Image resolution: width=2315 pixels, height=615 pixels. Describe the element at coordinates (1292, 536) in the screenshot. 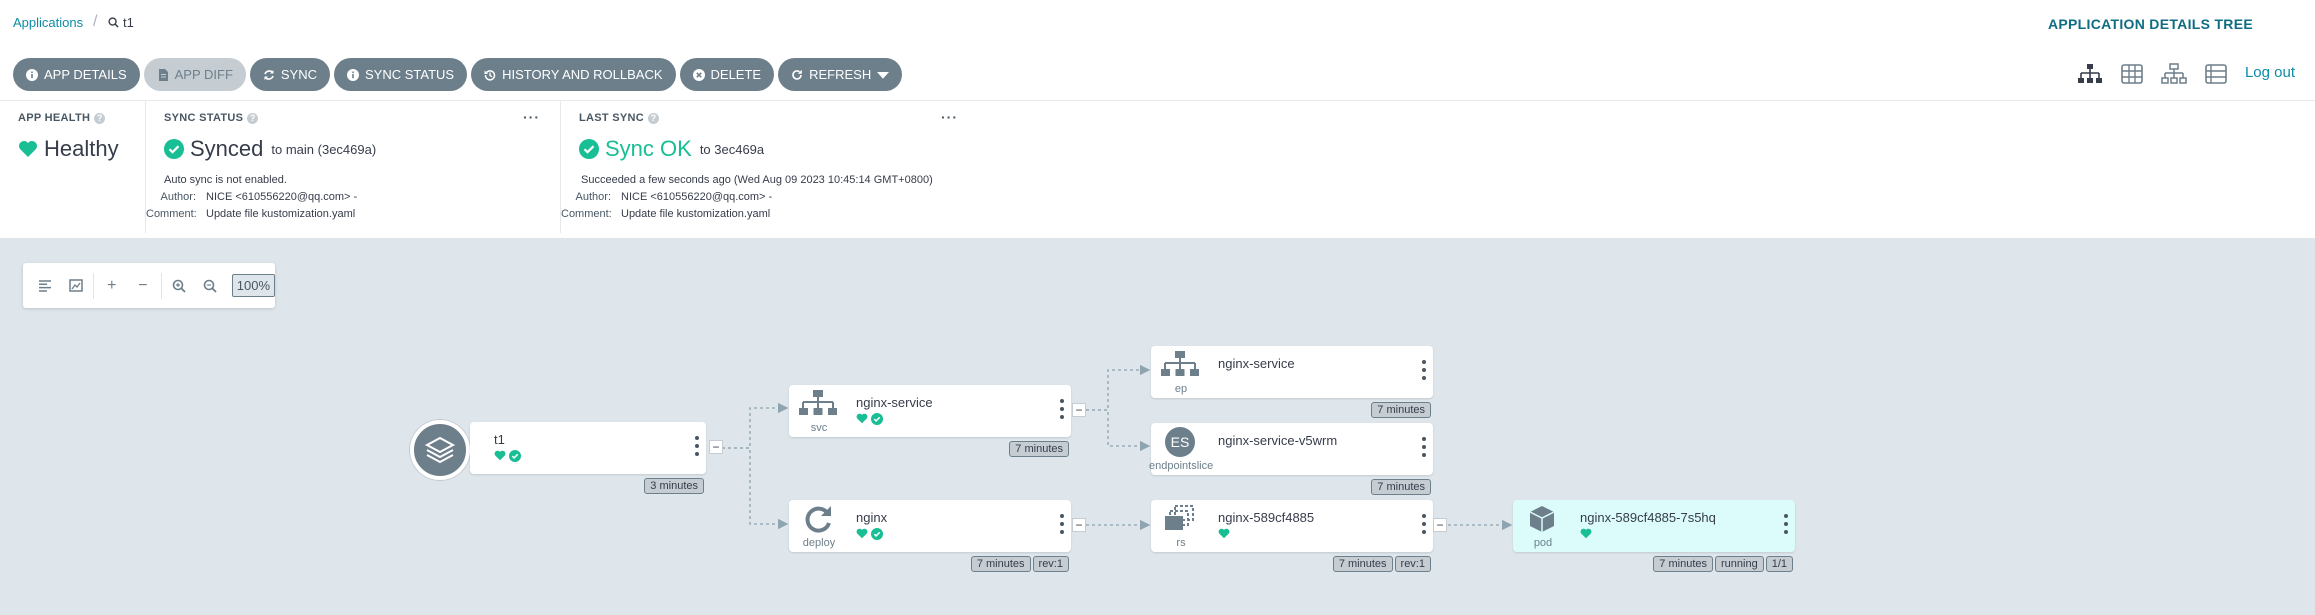

I see `resource-node-rs: rs nginx-589cf4885 7 minutes rev:1` at that location.